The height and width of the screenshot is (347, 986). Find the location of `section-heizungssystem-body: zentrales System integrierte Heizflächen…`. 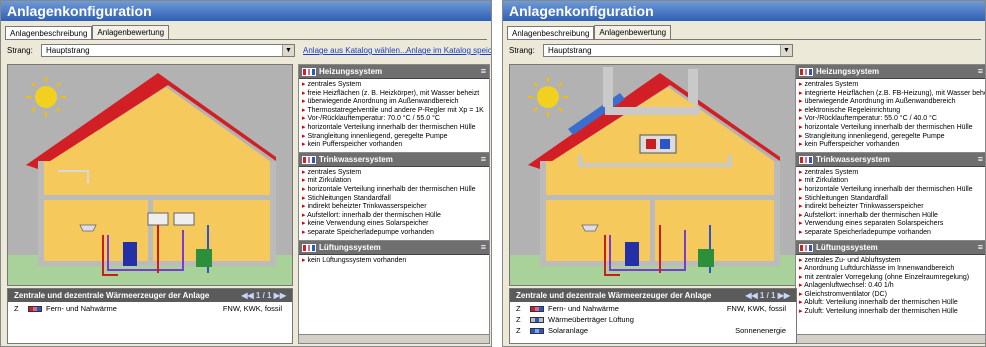

section-heizungssystem-body: zentrales System integrierte Heizflächen… is located at coordinates (890, 116).